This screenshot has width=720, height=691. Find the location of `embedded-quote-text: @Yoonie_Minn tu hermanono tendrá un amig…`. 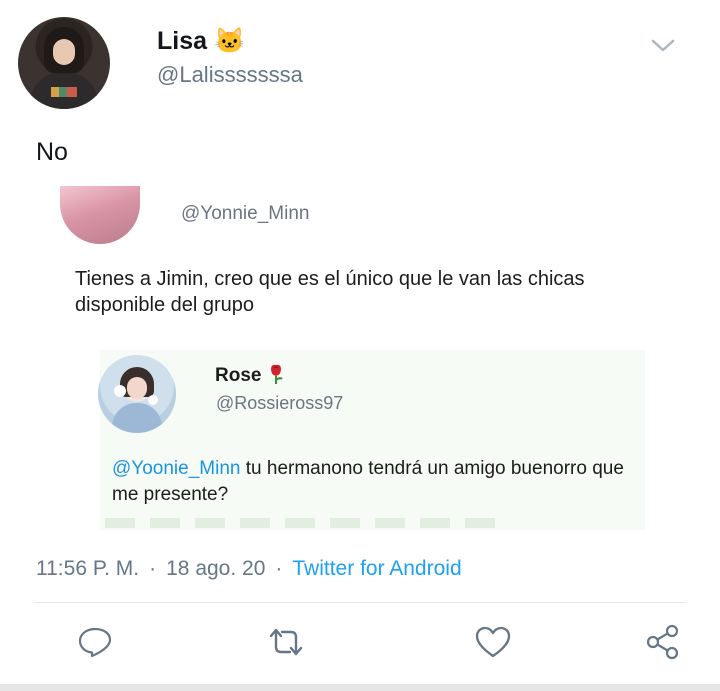

embedded-quote-text: @Yoonie_Minn tu hermanono tendrá un amig… is located at coordinates (382, 482).